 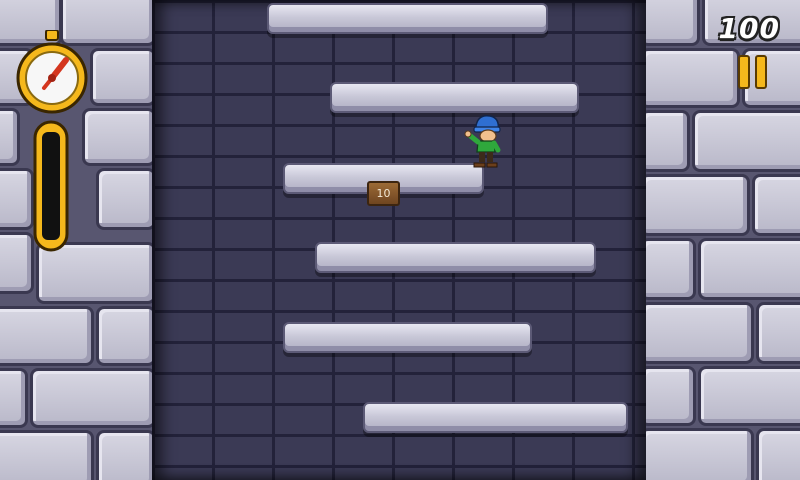 What do you see at coordinates (753, 73) in the screenshot?
I see `pause-button` at bounding box center [753, 73].